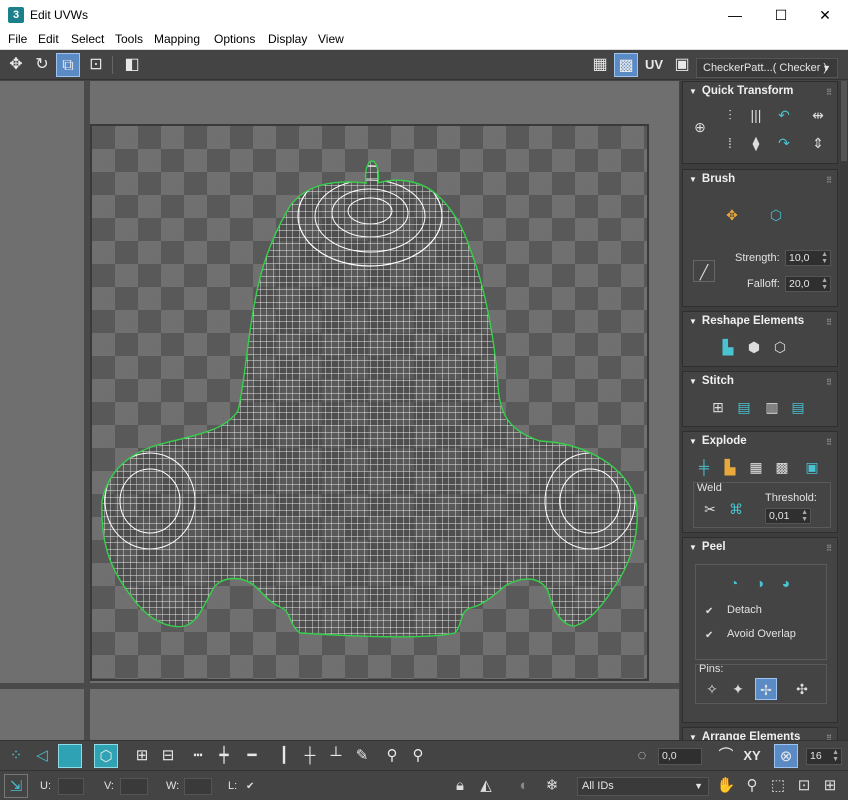  Describe the element at coordinates (808, 258) in the screenshot. I see `strength-spinner: 10,0 ▲ ▼` at that location.